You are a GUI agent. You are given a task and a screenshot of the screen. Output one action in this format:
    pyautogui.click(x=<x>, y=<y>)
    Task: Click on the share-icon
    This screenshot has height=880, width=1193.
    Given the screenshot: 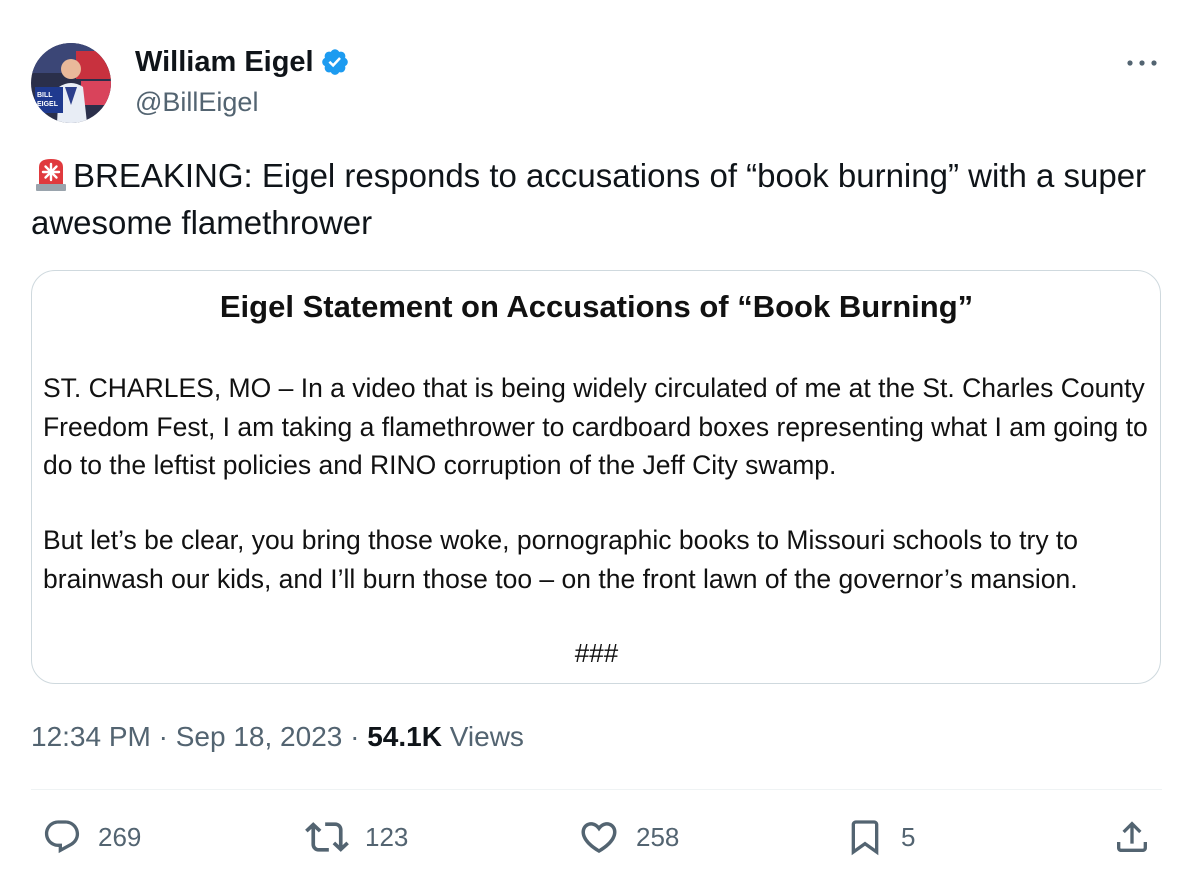 What is the action you would take?
    pyautogui.click(x=1132, y=836)
    